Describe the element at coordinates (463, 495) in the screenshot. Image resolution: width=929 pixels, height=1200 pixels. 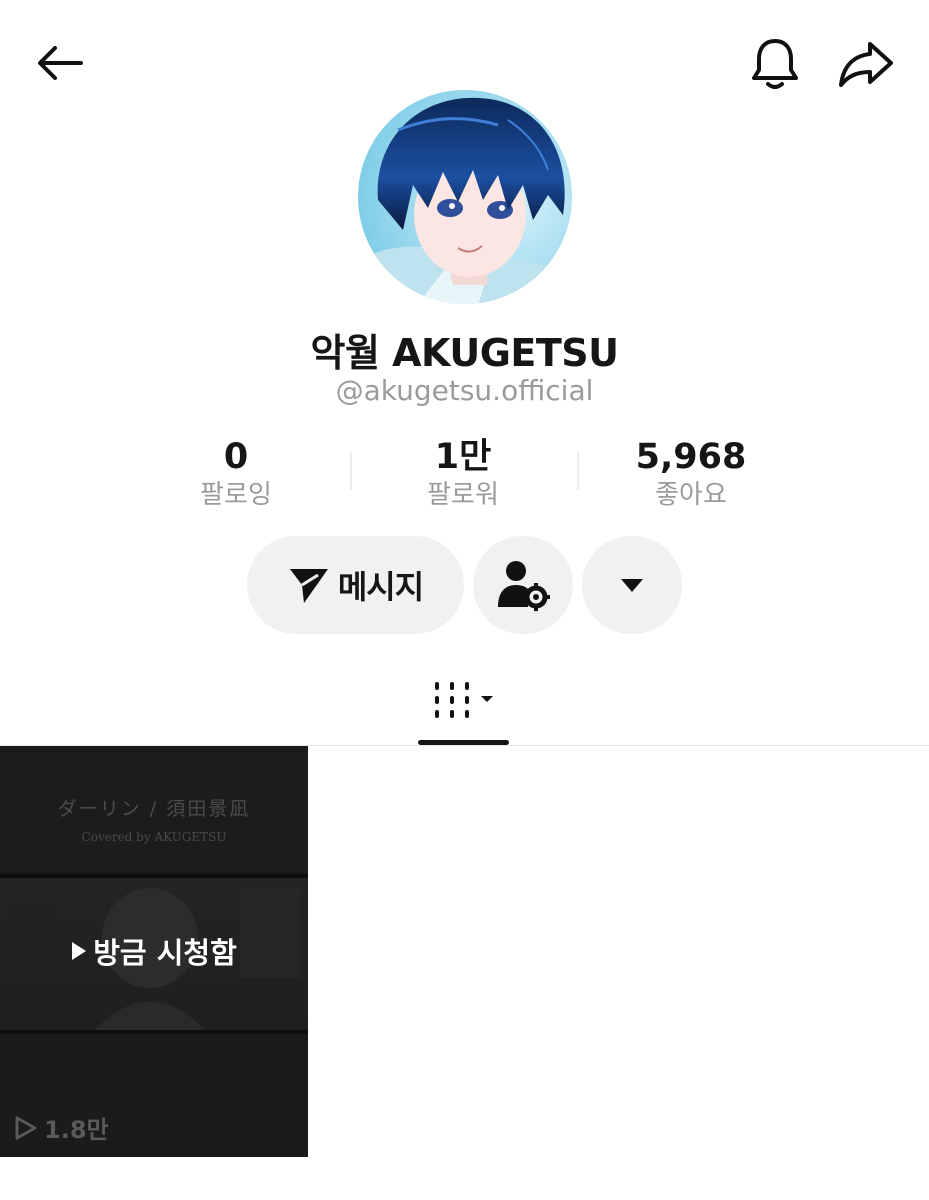
I see `followers-label: 팔로워` at that location.